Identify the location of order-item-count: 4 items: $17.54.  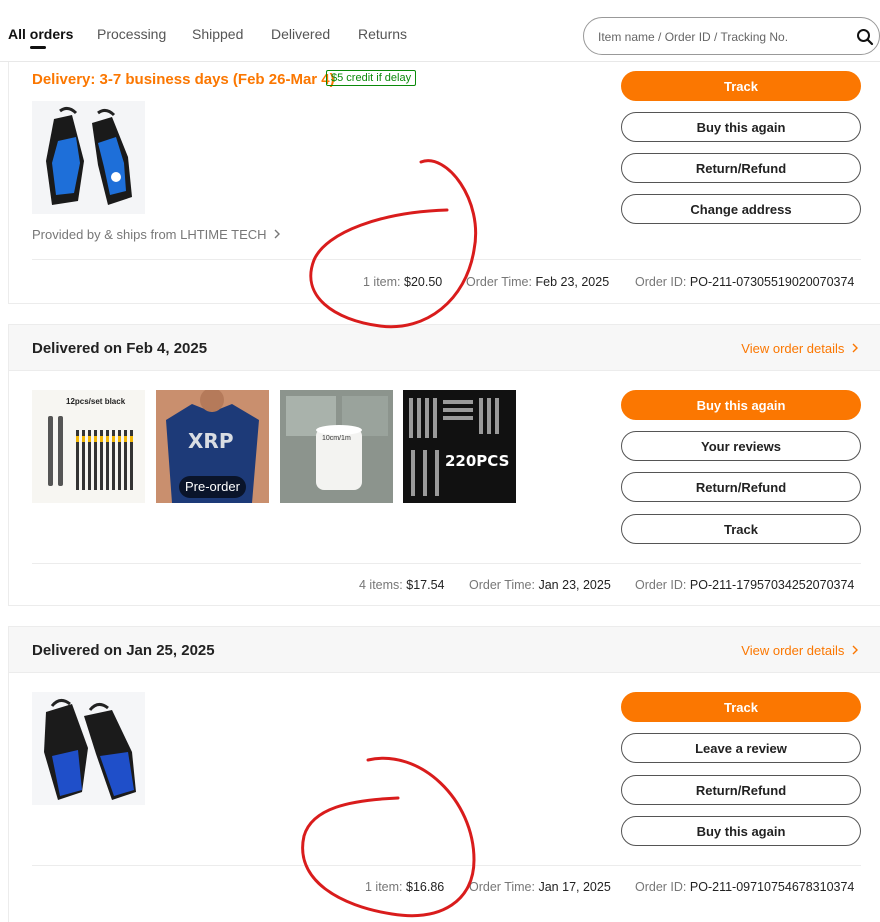
(401, 585).